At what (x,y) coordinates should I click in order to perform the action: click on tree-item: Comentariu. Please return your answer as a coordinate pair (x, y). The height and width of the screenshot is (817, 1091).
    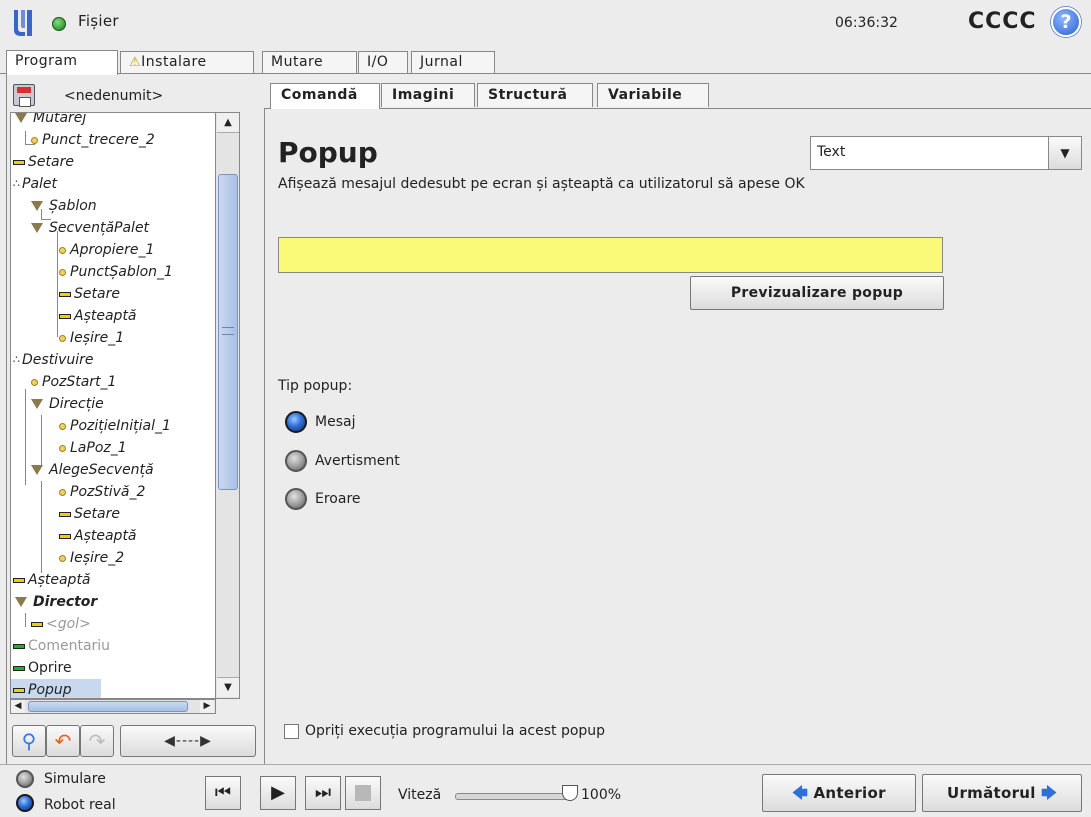
    Looking at the image, I should click on (61, 646).